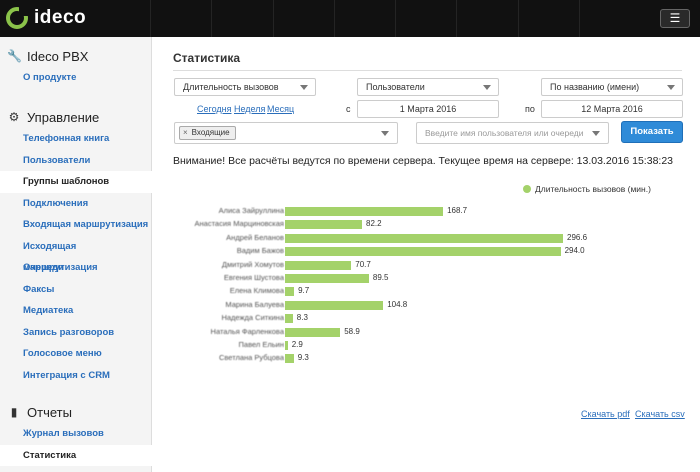 Image resolution: width=700 pixels, height=472 pixels. I want to click on bar-value-label: 296.6, so click(577, 237).